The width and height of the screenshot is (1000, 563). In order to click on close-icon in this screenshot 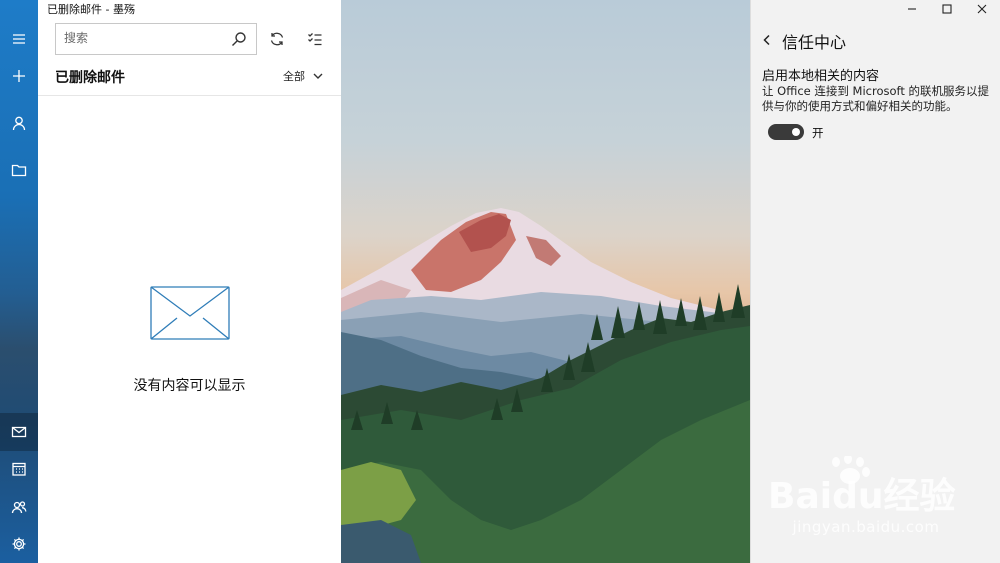, I will do `click(981, 9)`.